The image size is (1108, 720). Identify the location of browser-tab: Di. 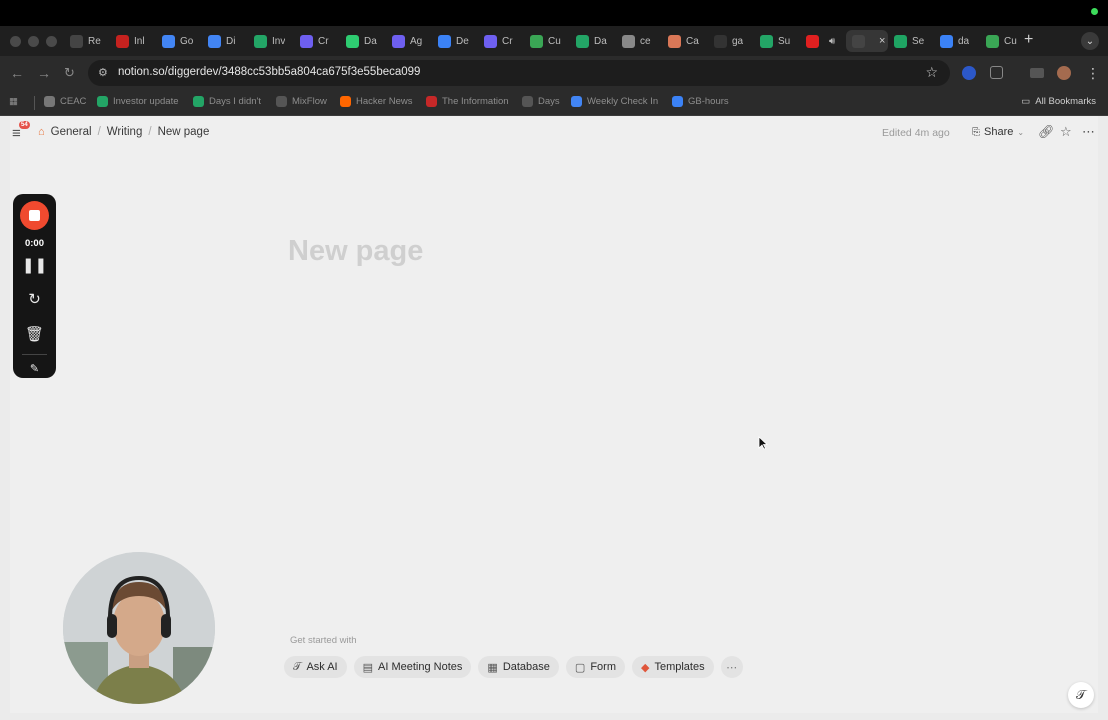
(225, 41).